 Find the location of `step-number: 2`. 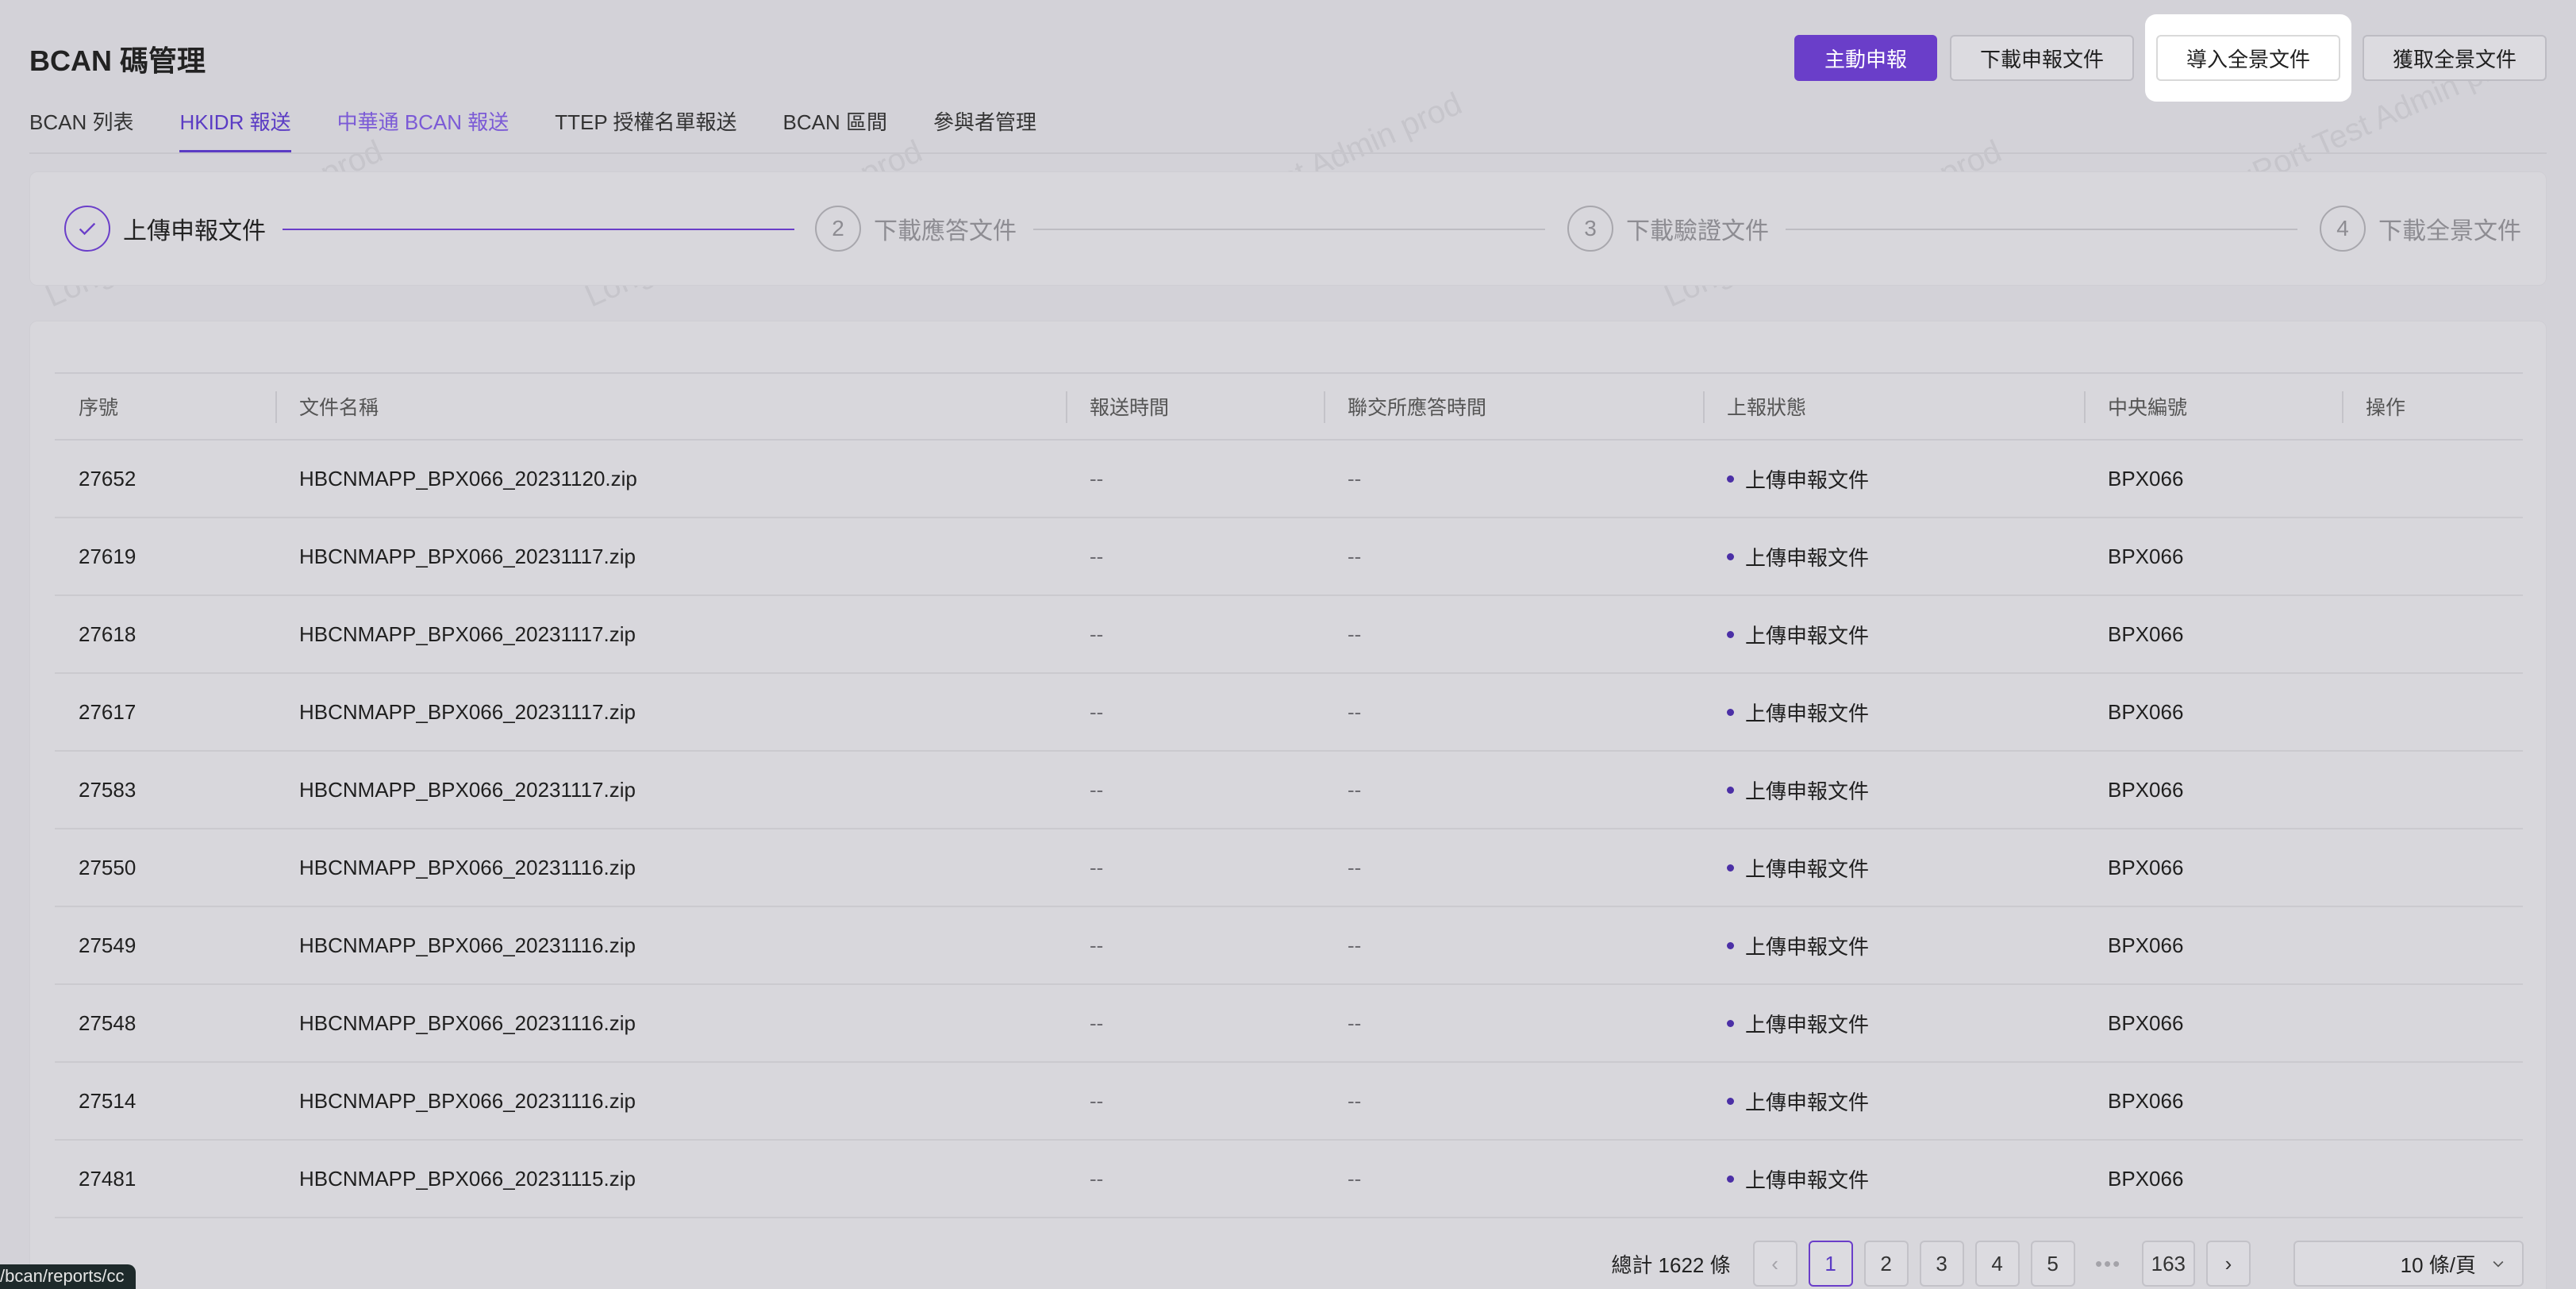

step-number: 2 is located at coordinates (838, 229).